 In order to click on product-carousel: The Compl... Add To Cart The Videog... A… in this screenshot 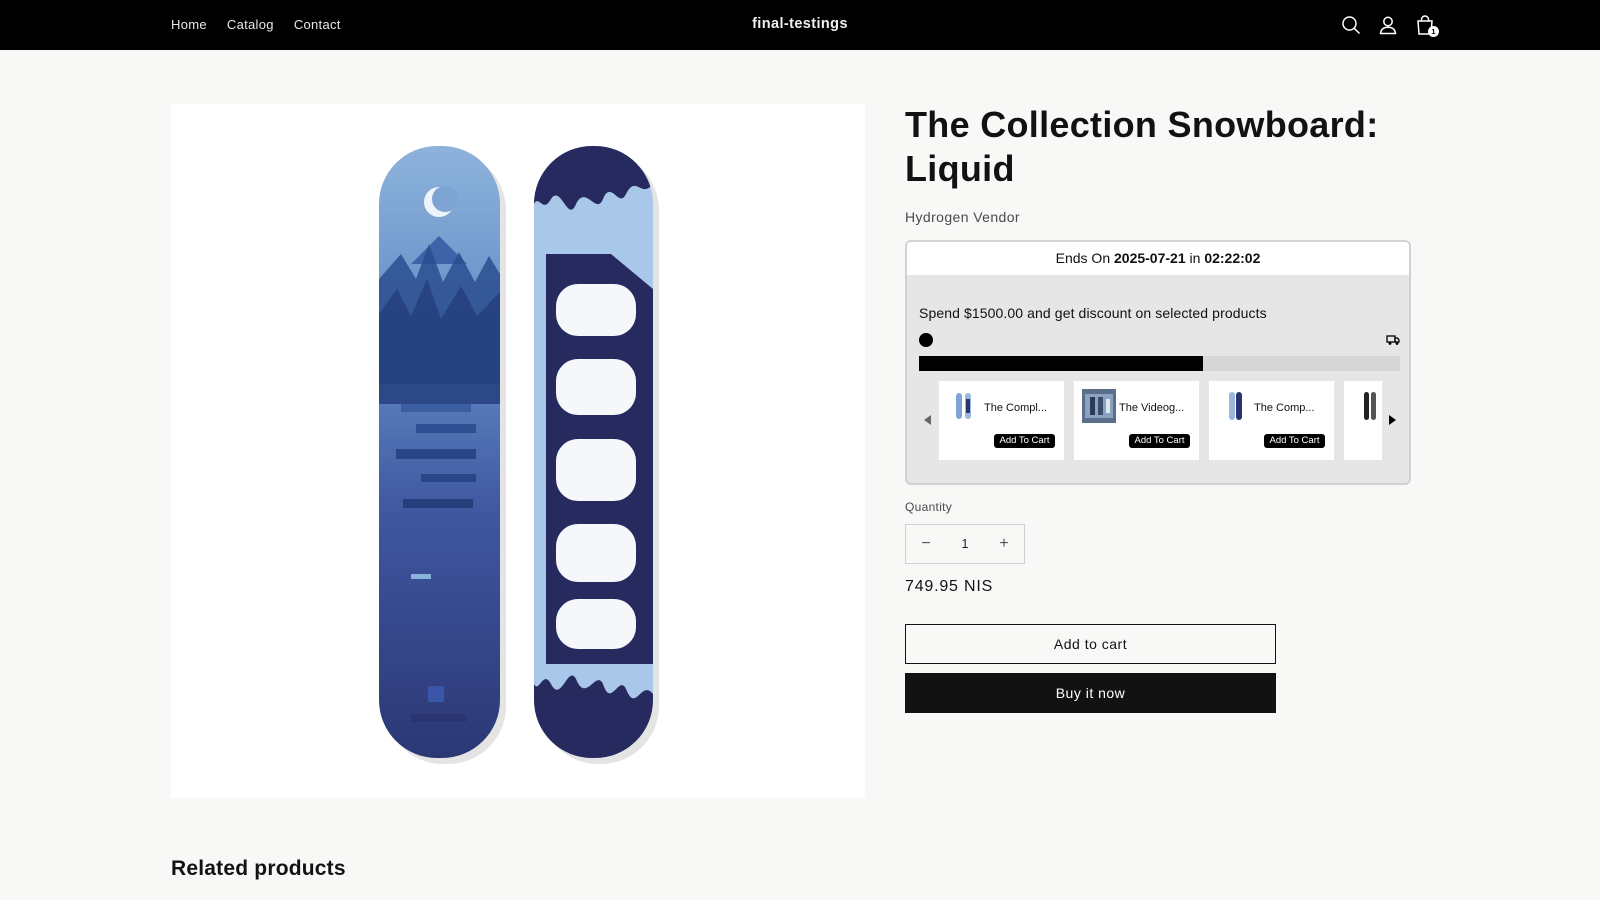, I will do `click(1160, 421)`.